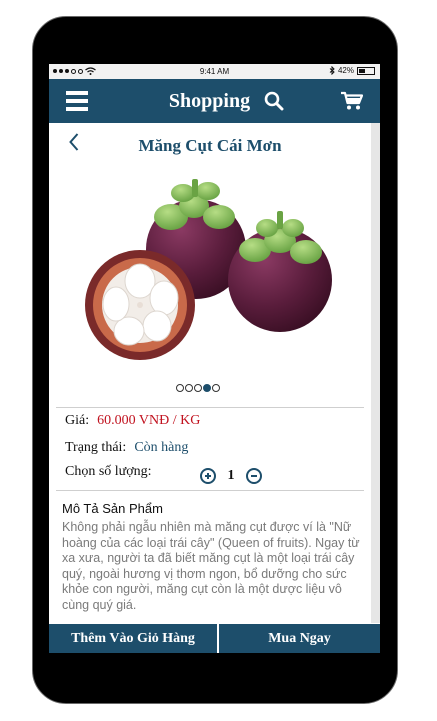  What do you see at coordinates (208, 476) in the screenshot?
I see `increase-quantity-button` at bounding box center [208, 476].